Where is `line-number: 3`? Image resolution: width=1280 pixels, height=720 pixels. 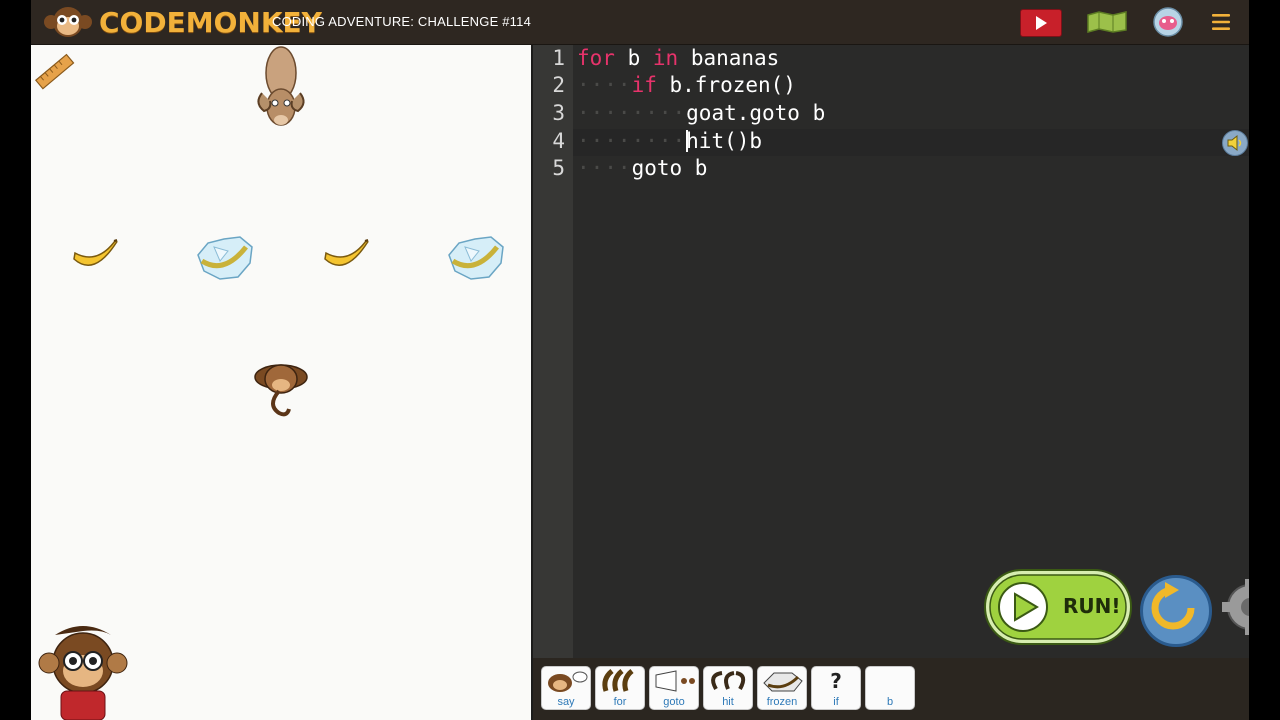
line-number: 3 is located at coordinates (558, 113).